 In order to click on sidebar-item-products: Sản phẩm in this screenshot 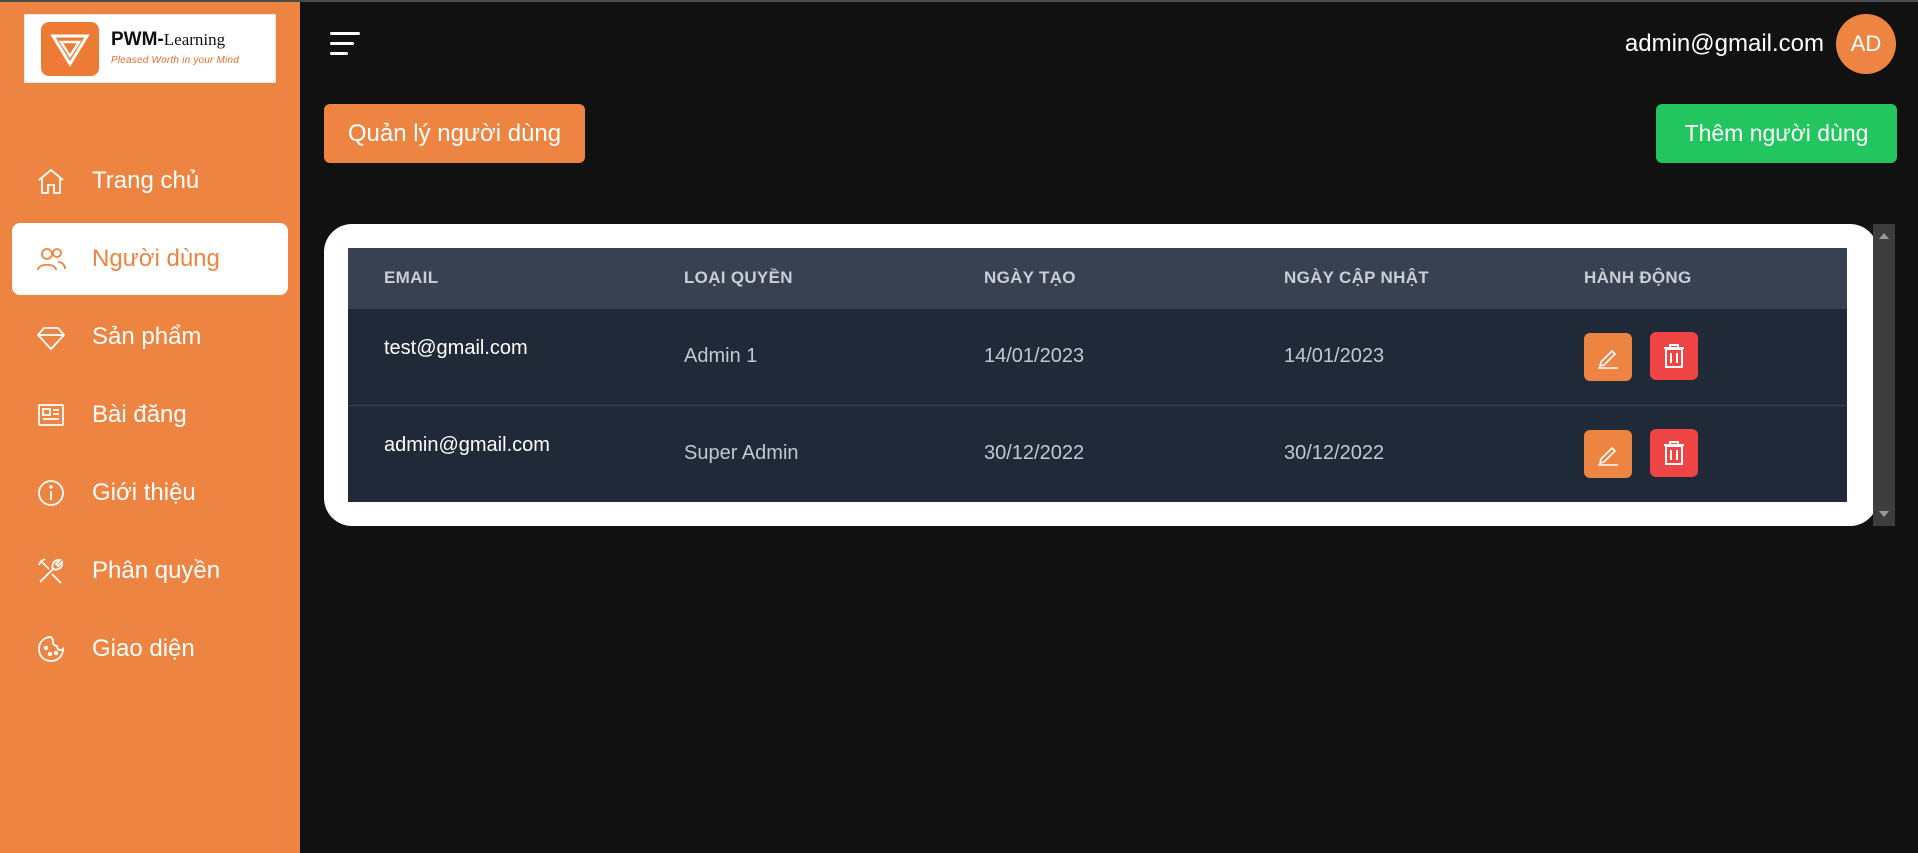, I will do `click(150, 337)`.